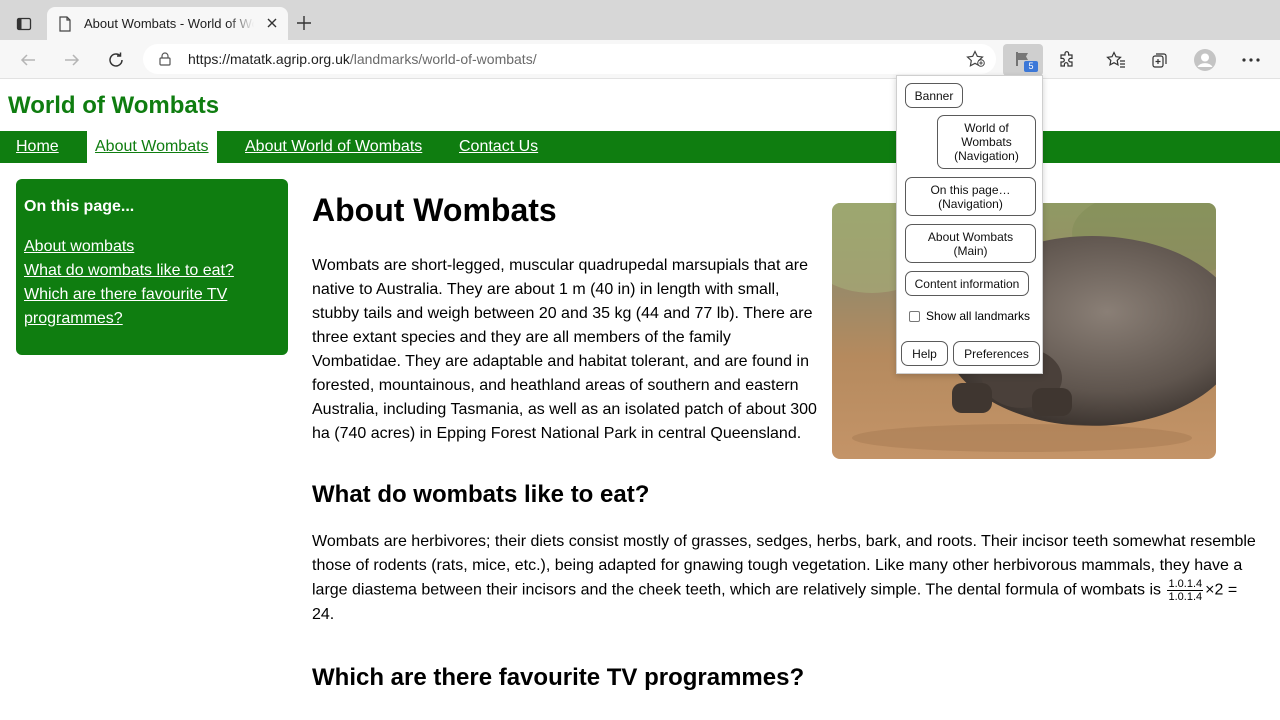  What do you see at coordinates (978, 316) in the screenshot?
I see `show-all-label: Show all landmarks` at bounding box center [978, 316].